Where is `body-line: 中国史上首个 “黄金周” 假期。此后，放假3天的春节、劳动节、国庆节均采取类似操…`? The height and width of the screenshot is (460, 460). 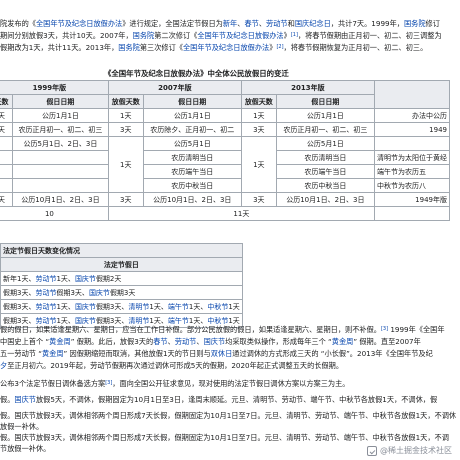 body-line: 中国史上首个 “黄金周” 假期。此后，放假3天的春节、劳动节、国庆节均采取类似操… is located at coordinates (210, 341).